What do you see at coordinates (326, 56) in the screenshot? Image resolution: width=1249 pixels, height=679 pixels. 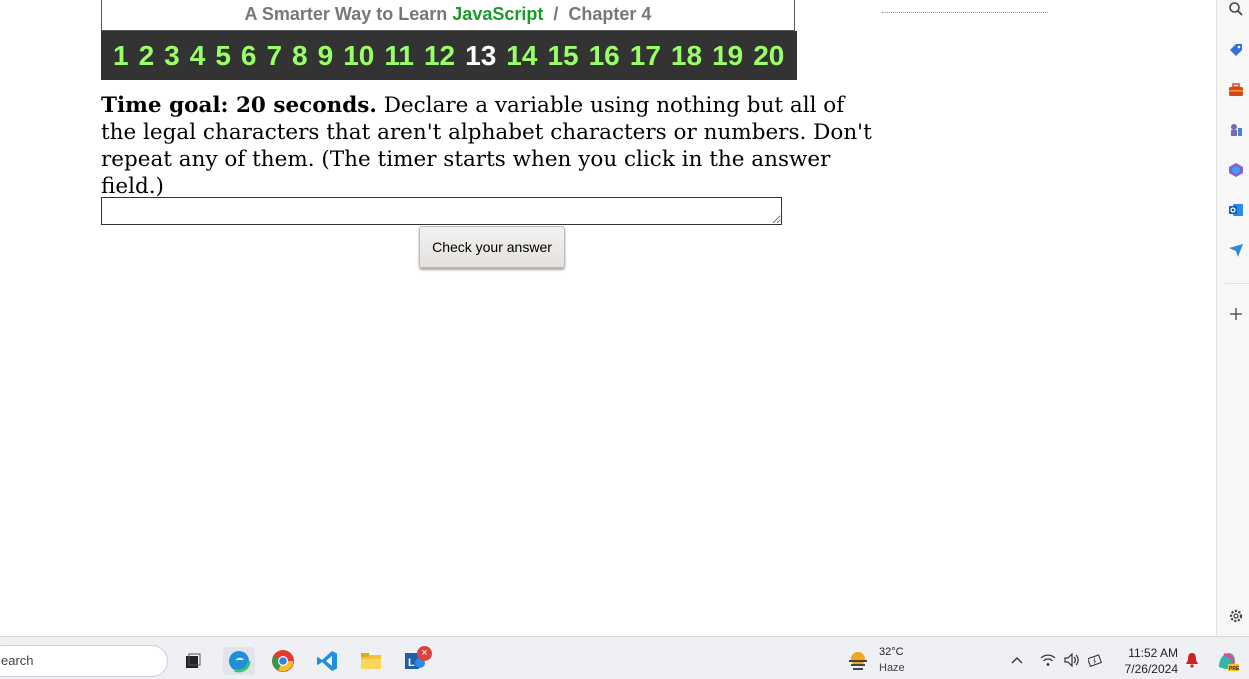 I see `exercise-link-9: 9` at bounding box center [326, 56].